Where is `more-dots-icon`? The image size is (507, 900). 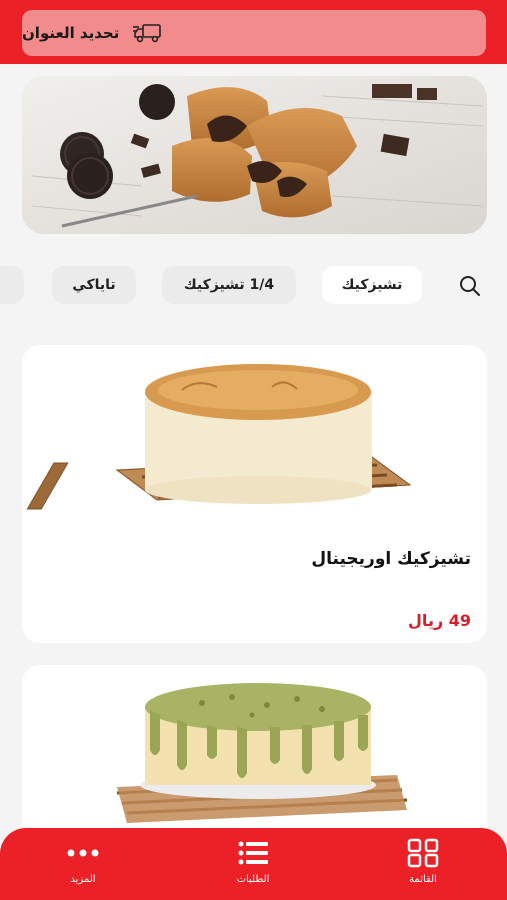 more-dots-icon is located at coordinates (83, 853).